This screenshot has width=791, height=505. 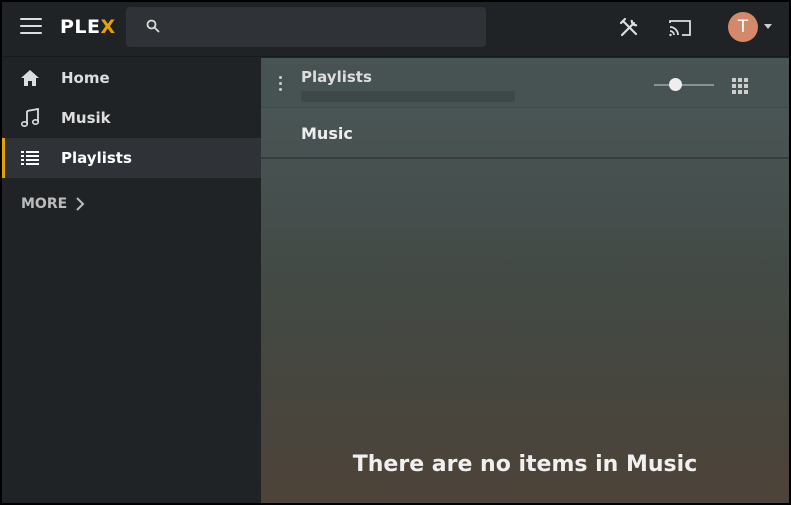 I want to click on page-title: Music, so click(x=327, y=133).